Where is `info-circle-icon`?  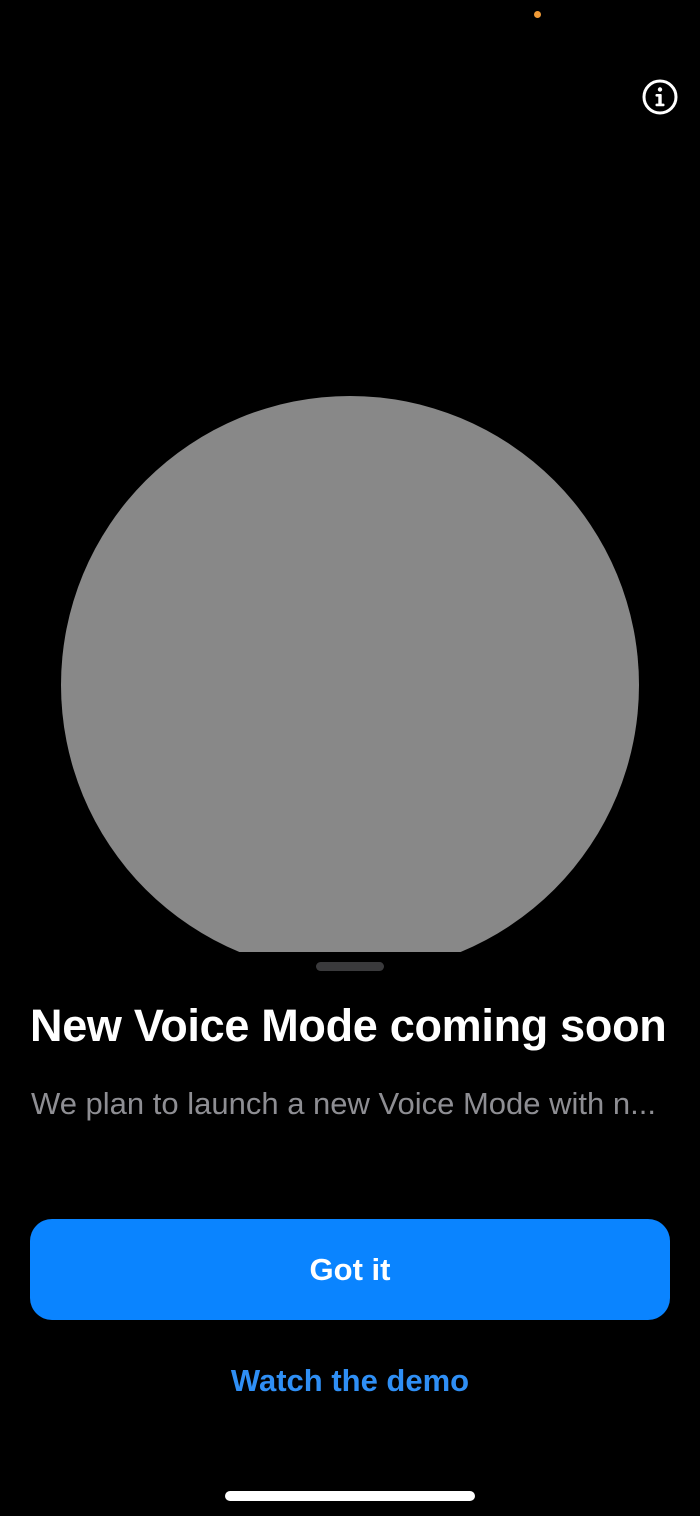
info-circle-icon is located at coordinates (660, 97).